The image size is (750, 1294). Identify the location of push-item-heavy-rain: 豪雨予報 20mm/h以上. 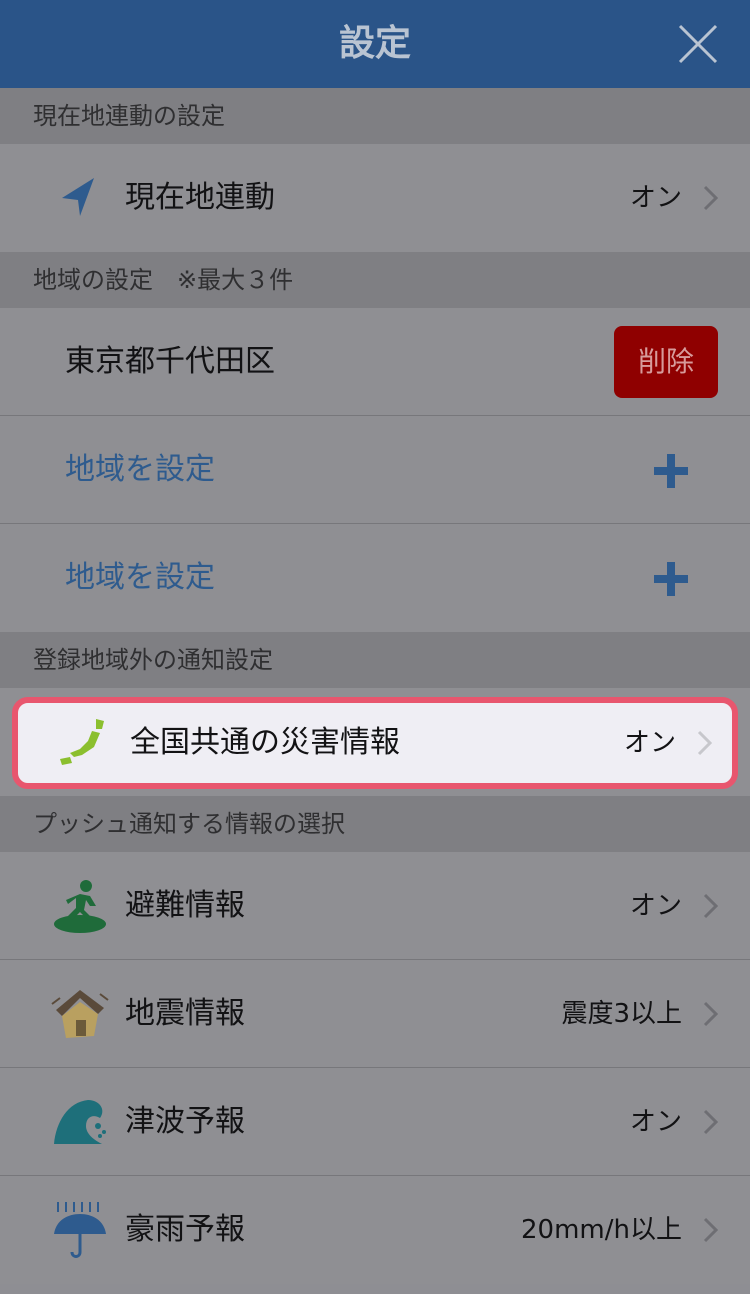
(375, 1230).